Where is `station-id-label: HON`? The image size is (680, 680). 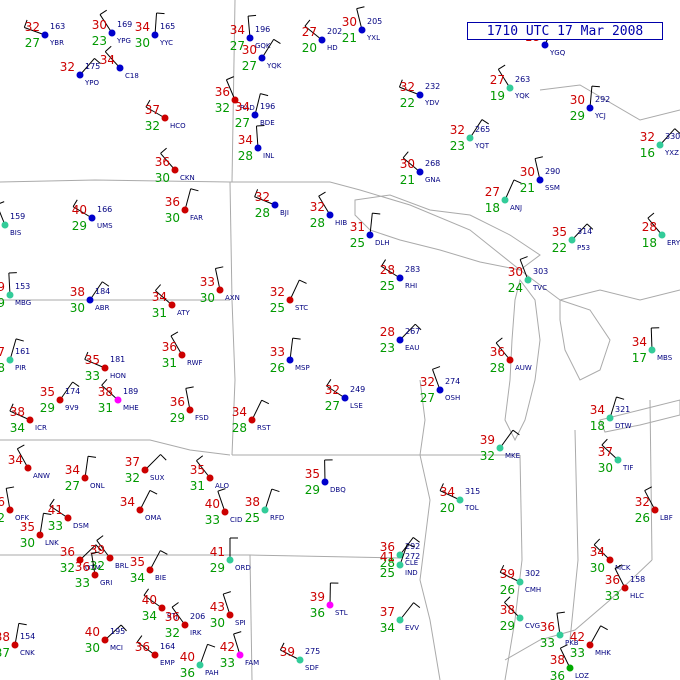 station-id-label: HON is located at coordinates (118, 376).